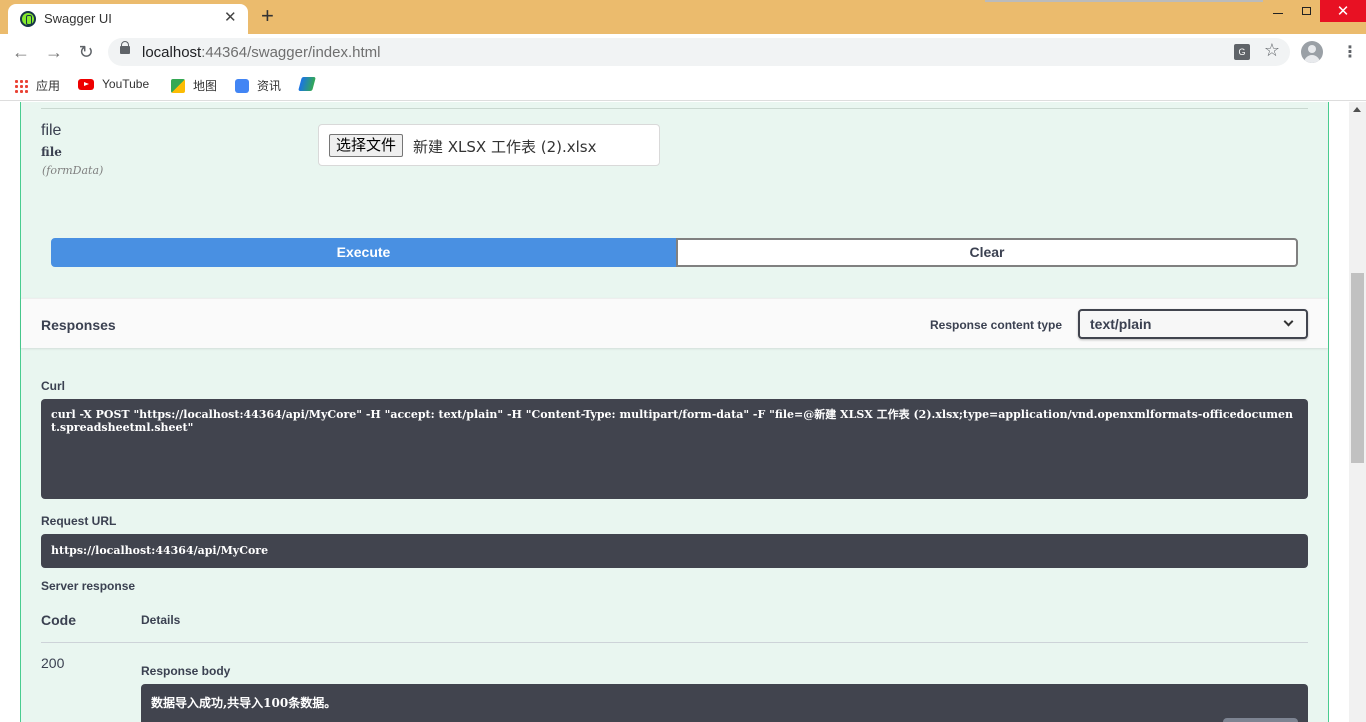 This screenshot has width=1366, height=722. I want to click on parameter-type: file, so click(51, 152).